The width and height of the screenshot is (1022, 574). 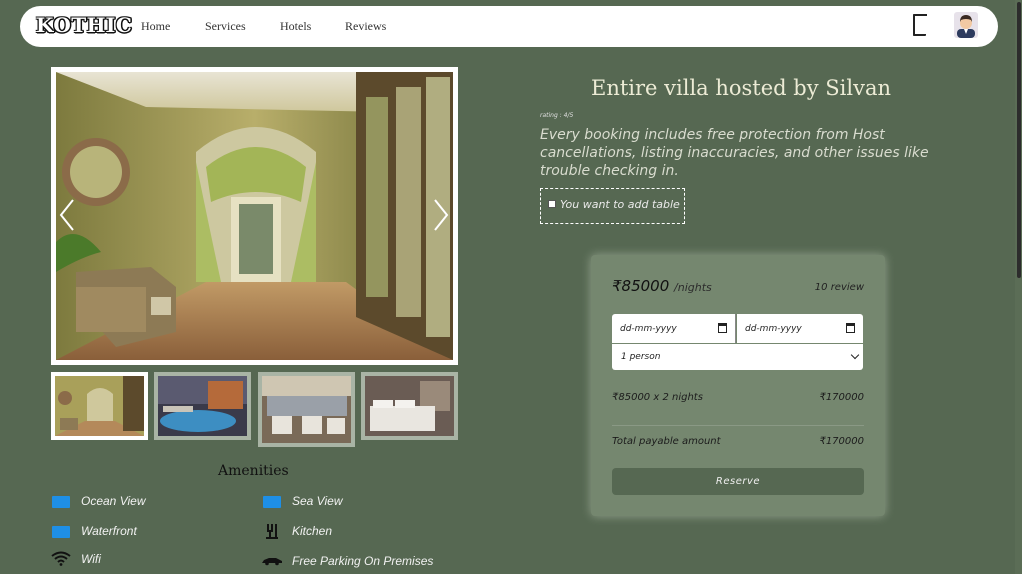 What do you see at coordinates (242, 26) in the screenshot?
I see `nav-link-services: Services` at bounding box center [242, 26].